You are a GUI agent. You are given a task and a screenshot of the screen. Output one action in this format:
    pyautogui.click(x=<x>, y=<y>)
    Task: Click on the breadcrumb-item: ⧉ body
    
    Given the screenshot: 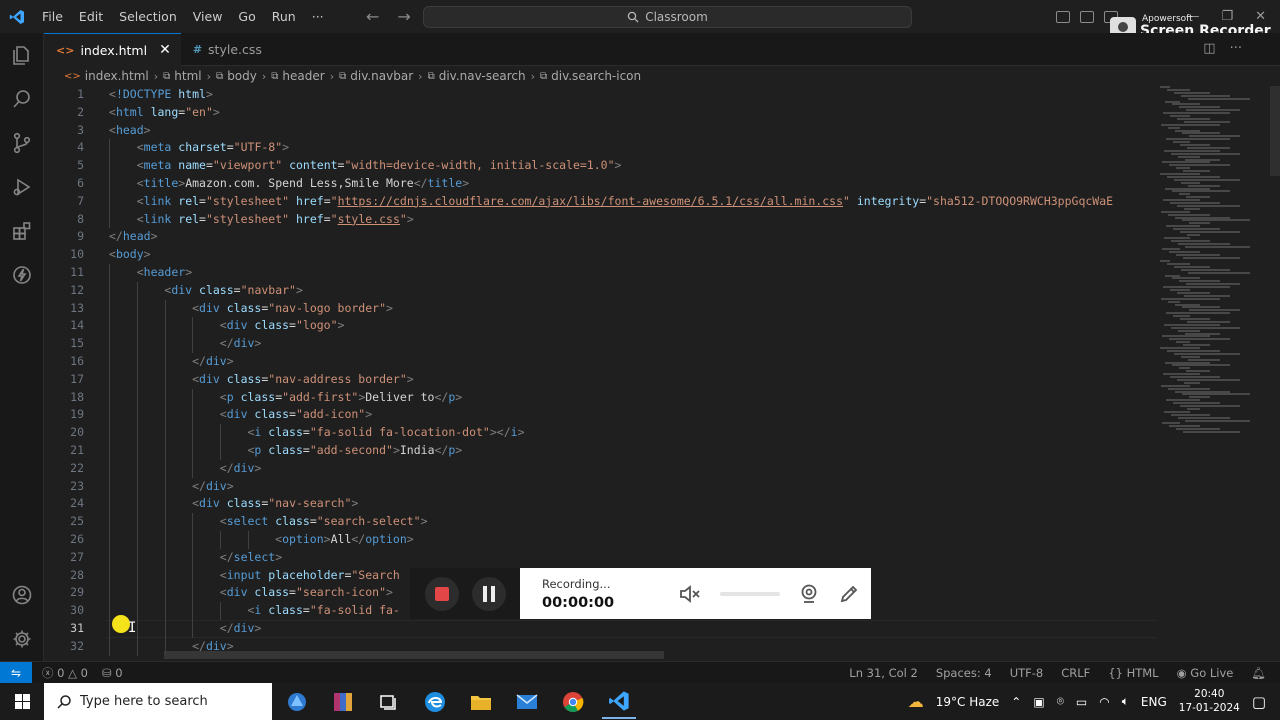 What is the action you would take?
    pyautogui.click(x=236, y=76)
    